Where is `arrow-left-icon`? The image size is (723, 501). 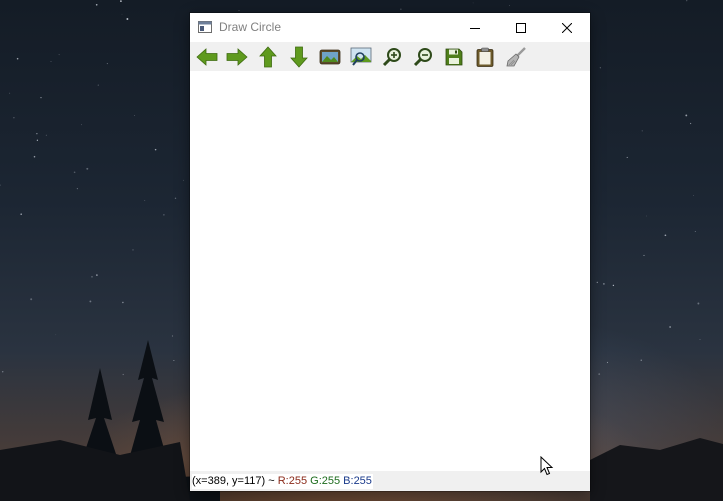 arrow-left-icon is located at coordinates (207, 57).